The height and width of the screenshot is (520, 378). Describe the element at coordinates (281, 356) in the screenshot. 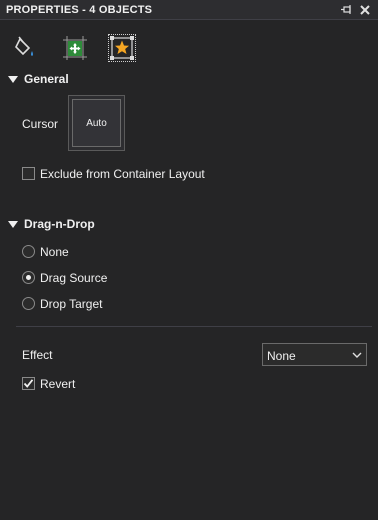

I see `effect-select-value: None` at that location.